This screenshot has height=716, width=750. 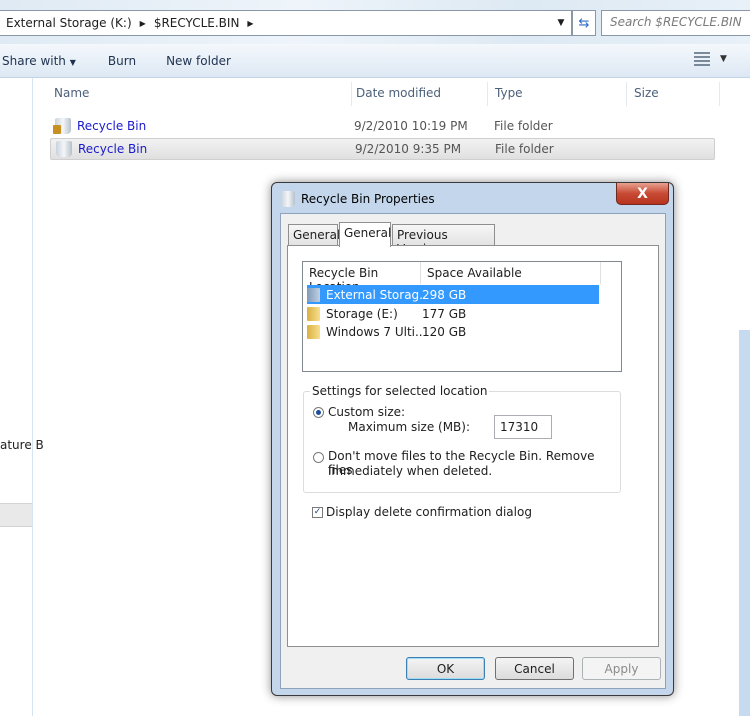 I want to click on dont-move-radio, so click(x=318, y=457).